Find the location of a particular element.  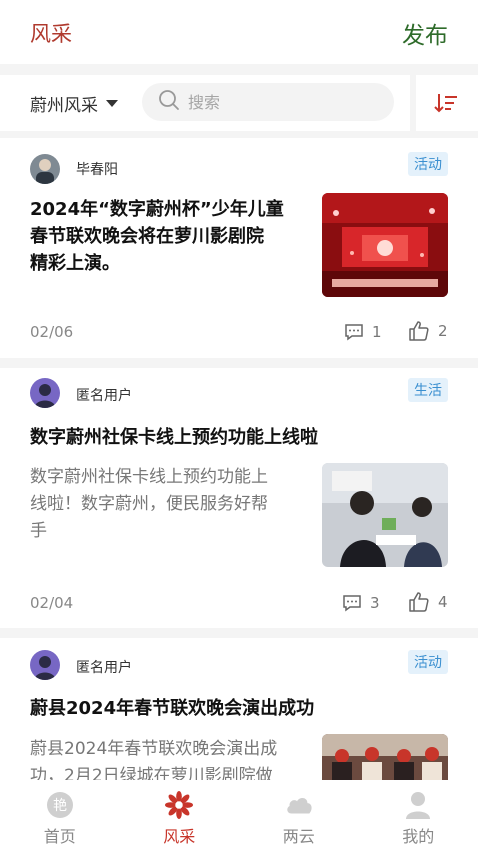

top-bar: 风采 发布 is located at coordinates (239, 32).